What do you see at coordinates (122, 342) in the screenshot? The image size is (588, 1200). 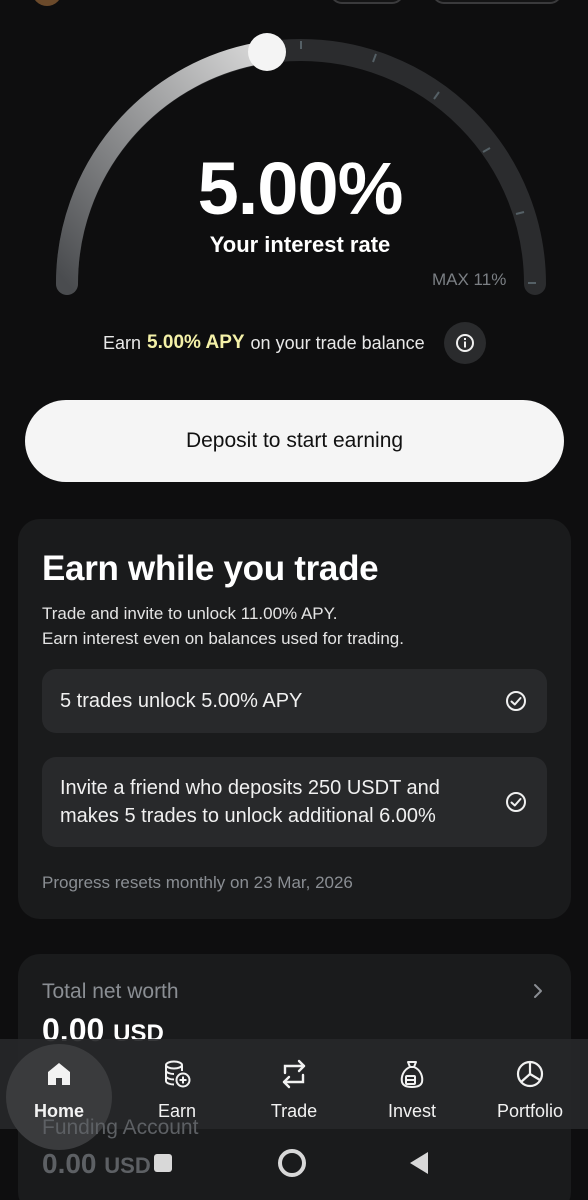 I see `apy-prefix: Earn` at bounding box center [122, 342].